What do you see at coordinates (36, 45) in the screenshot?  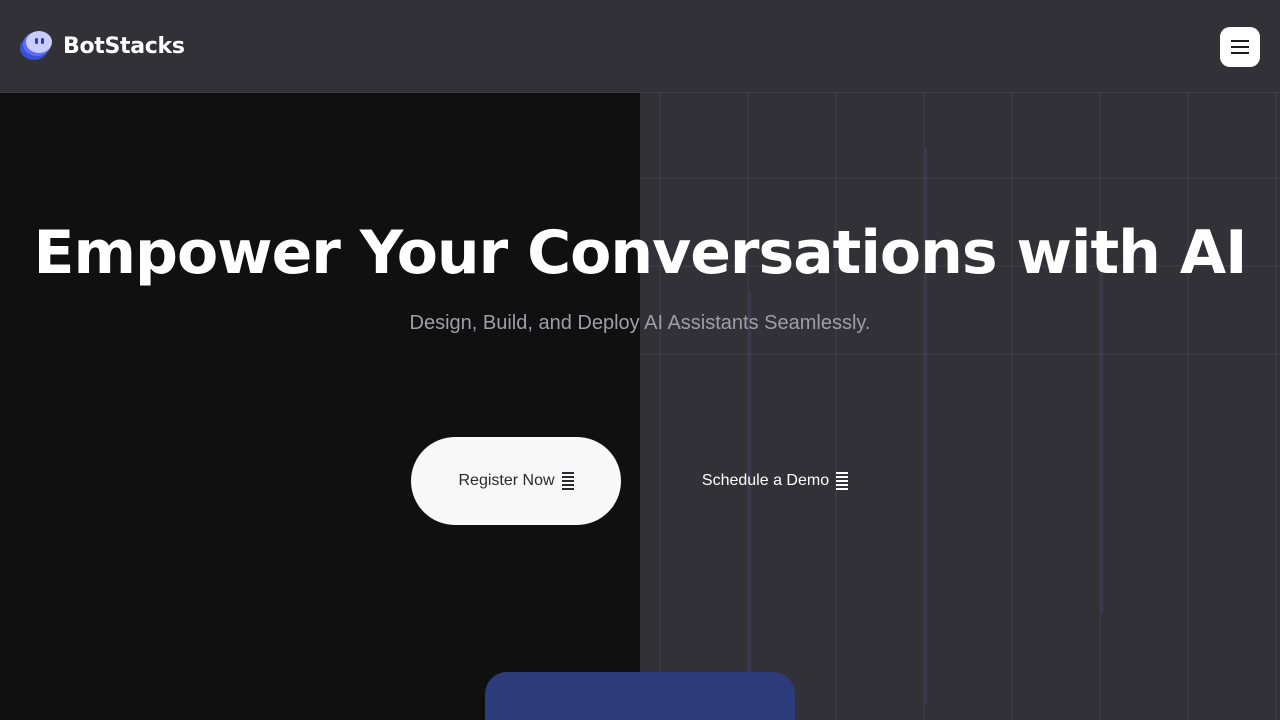 I see `chat-bubble-logo-icon` at bounding box center [36, 45].